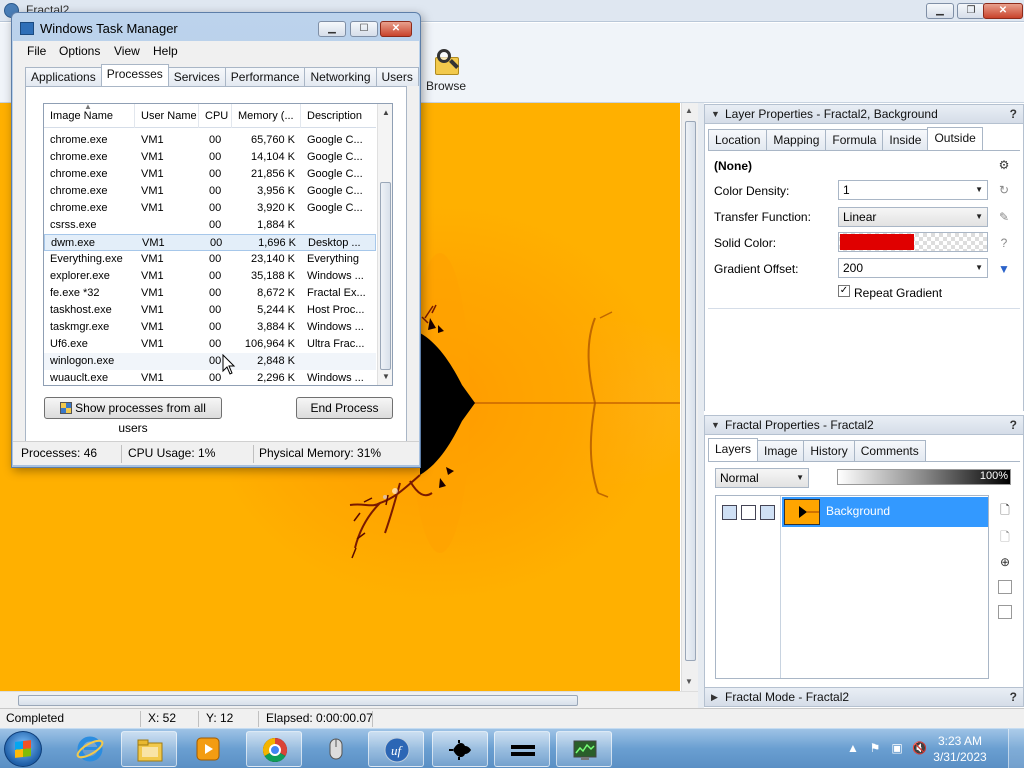 The height and width of the screenshot is (768, 1024). What do you see at coordinates (336, 749) in the screenshot?
I see `taskbar-mouse` at bounding box center [336, 749].